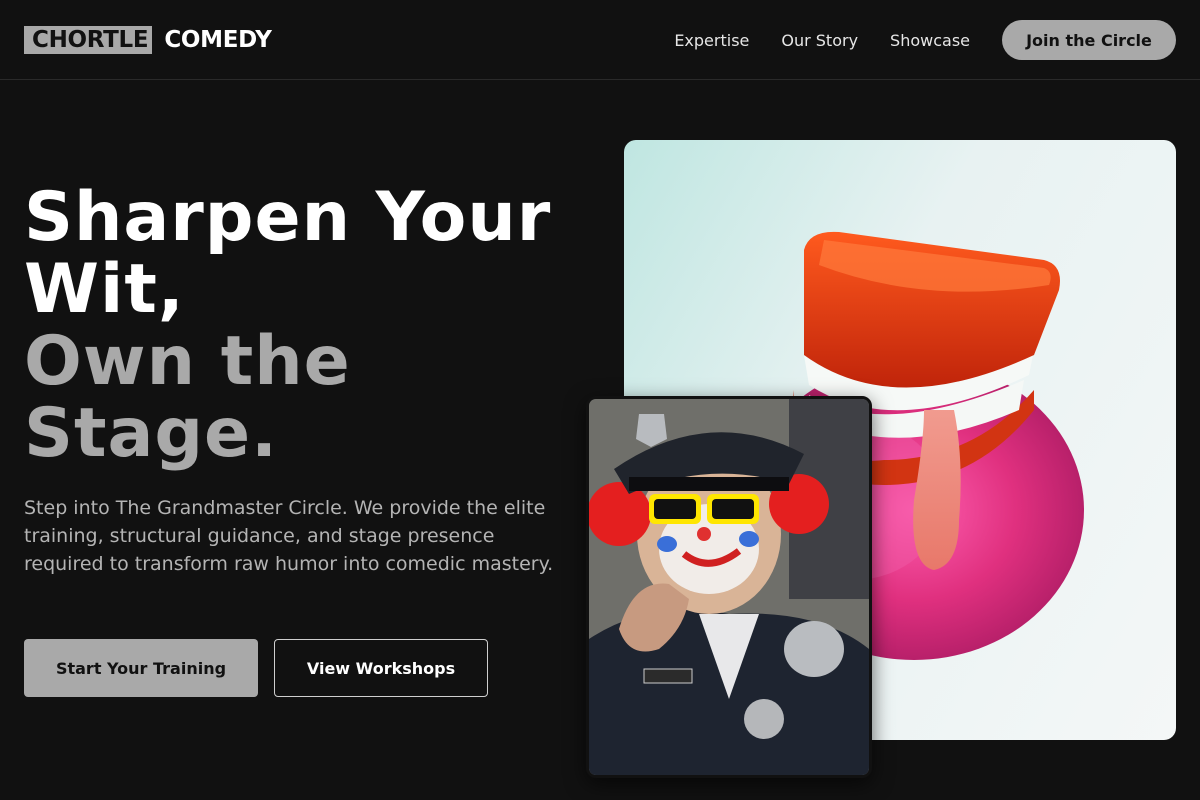 The image size is (1200, 800). Describe the element at coordinates (711, 40) in the screenshot. I see `nav-link-expertise: Expertise` at that location.